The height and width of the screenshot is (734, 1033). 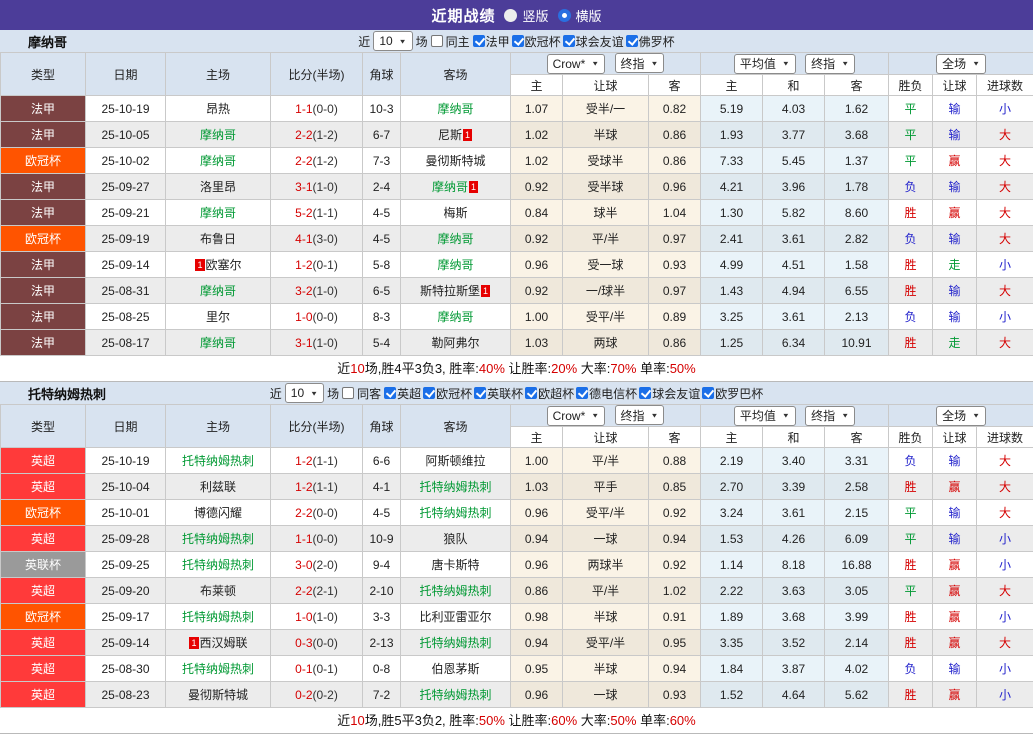 What do you see at coordinates (456, 74) in the screenshot?
I see `col-away: 客场` at bounding box center [456, 74].